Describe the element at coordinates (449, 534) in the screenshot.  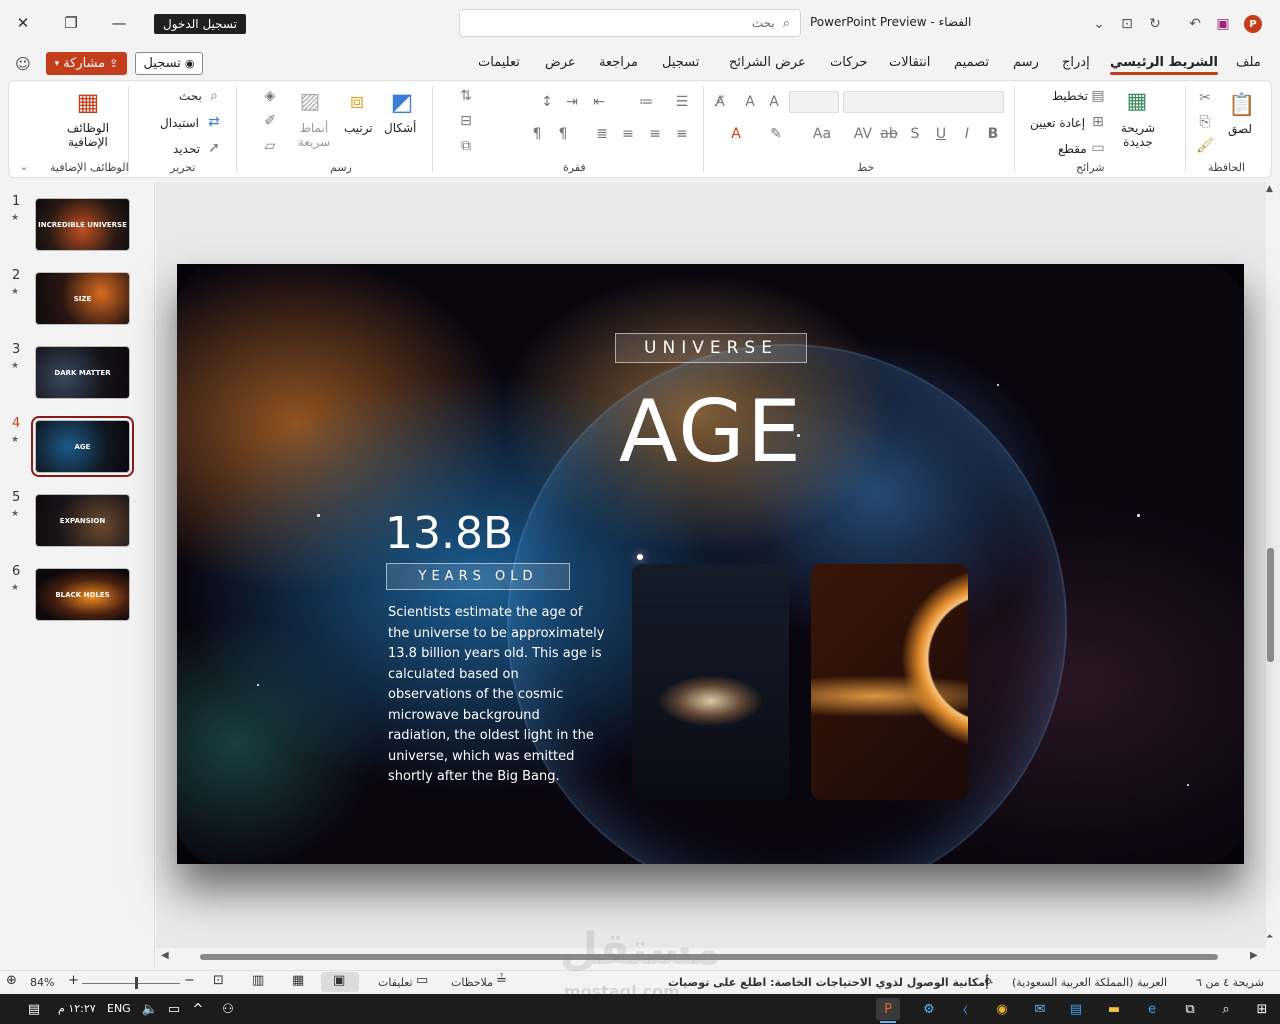
I see `stat-value: 13.8B` at that location.